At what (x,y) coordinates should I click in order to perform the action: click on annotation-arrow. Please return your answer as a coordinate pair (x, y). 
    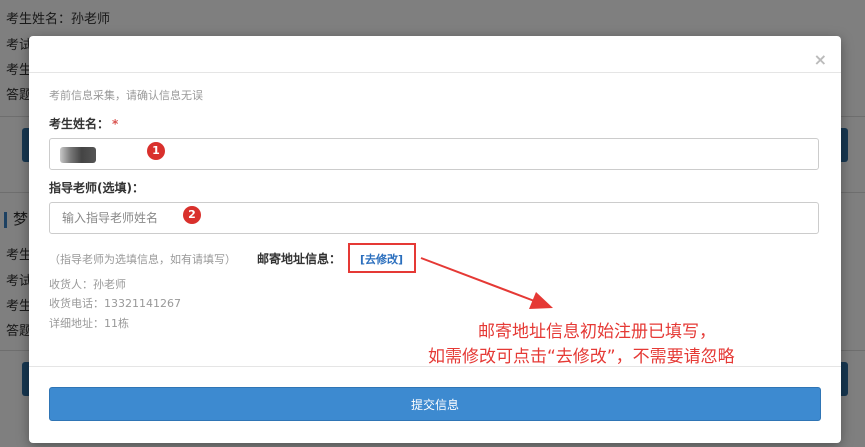
    Looking at the image, I should click on (486, 283).